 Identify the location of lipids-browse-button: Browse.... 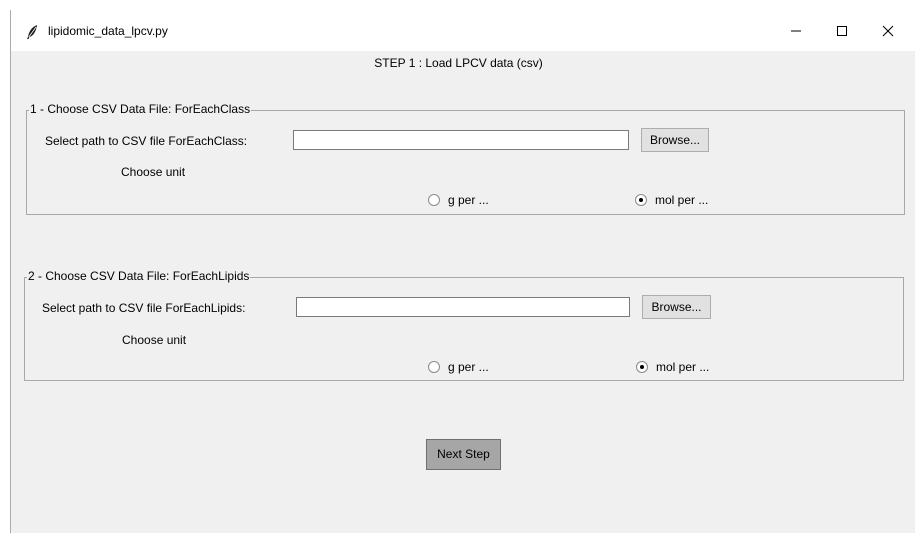
(676, 307).